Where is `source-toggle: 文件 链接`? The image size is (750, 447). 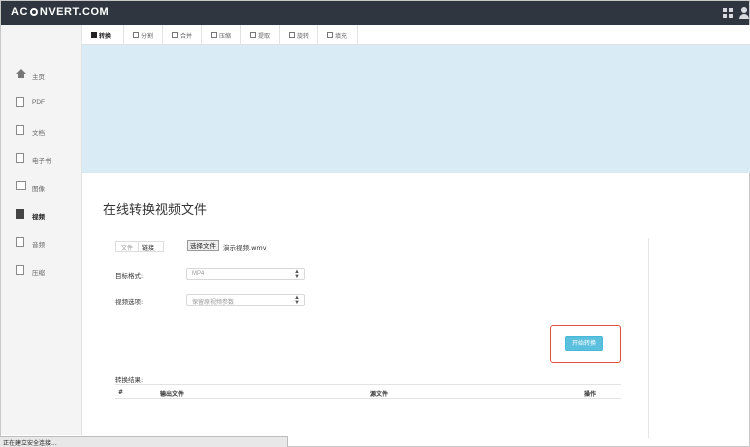 source-toggle: 文件 链接 is located at coordinates (139, 246).